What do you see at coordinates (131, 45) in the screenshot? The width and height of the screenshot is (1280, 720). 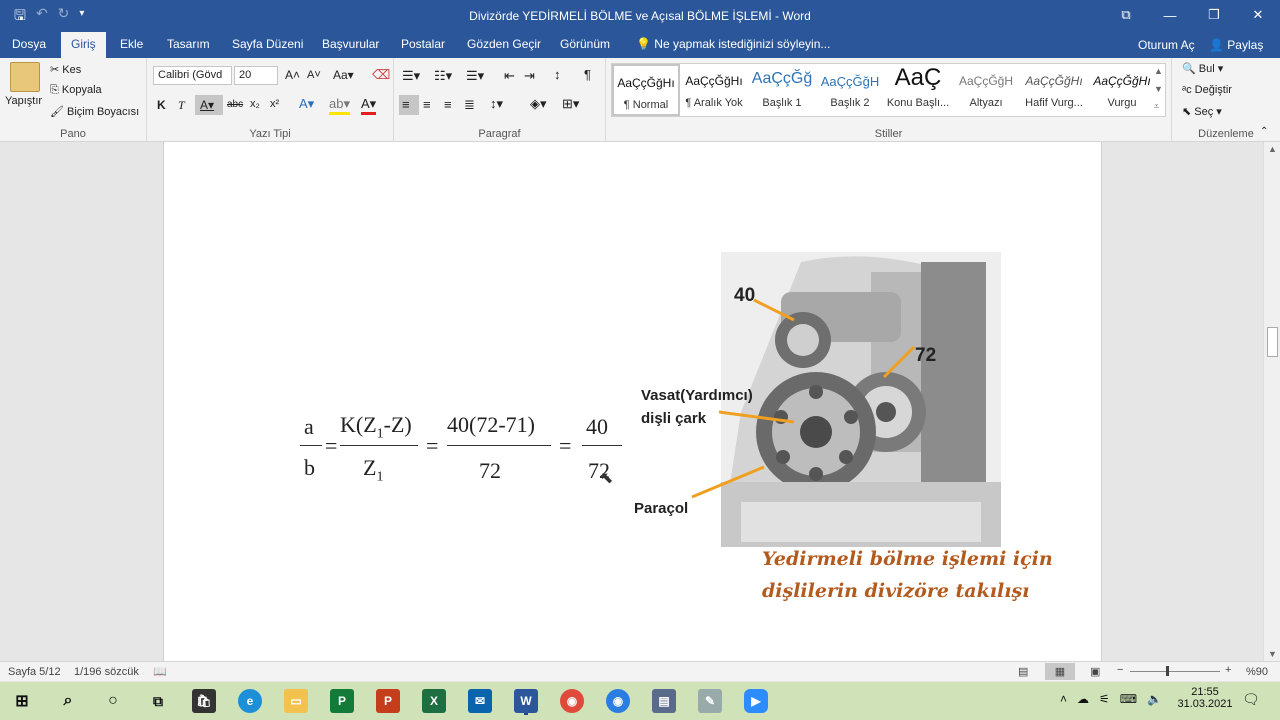 I see `tab-ekle: Ekle` at bounding box center [131, 45].